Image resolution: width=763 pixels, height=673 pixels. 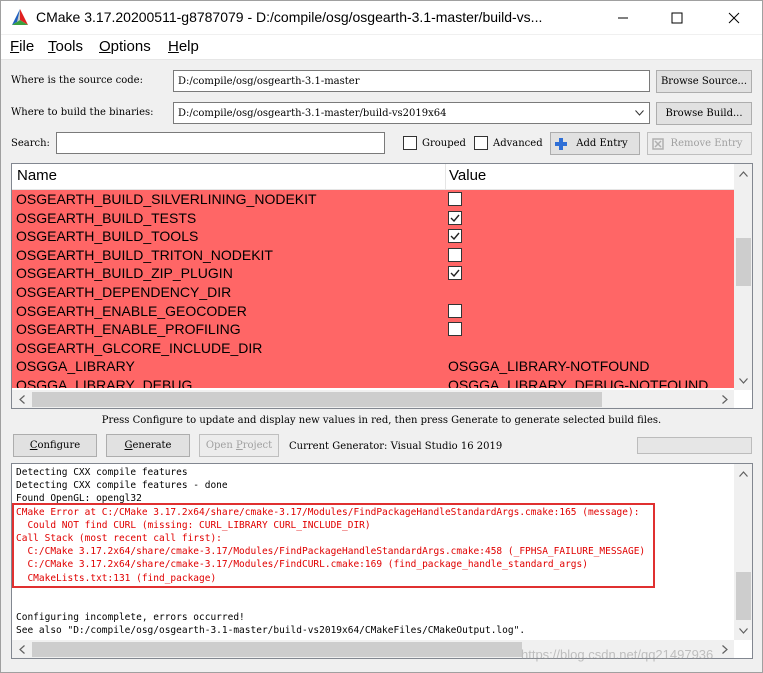 What do you see at coordinates (639, 113) in the screenshot?
I see `chevron-down-icon` at bounding box center [639, 113].